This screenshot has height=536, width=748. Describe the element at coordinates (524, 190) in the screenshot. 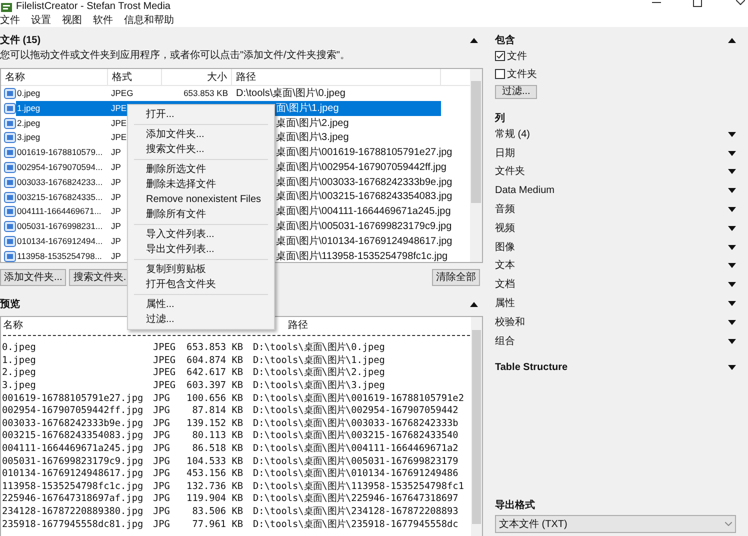

I see `group-header: Data Medium` at that location.